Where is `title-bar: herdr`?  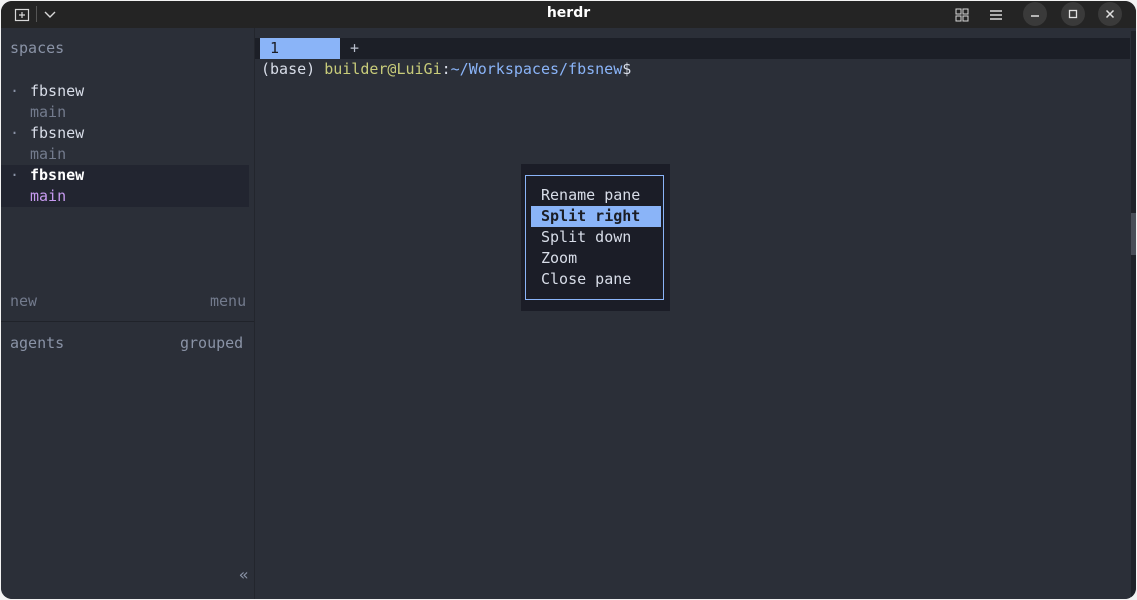
title-bar: herdr is located at coordinates (568, 14).